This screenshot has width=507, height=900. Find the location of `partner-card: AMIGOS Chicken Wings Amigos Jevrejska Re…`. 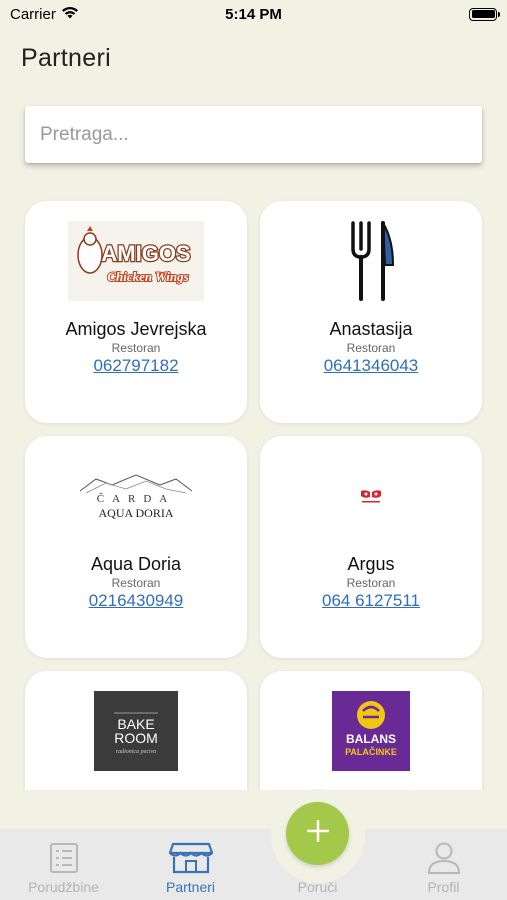

partner-card: AMIGOS Chicken Wings Amigos Jevrejska Re… is located at coordinates (136, 312).